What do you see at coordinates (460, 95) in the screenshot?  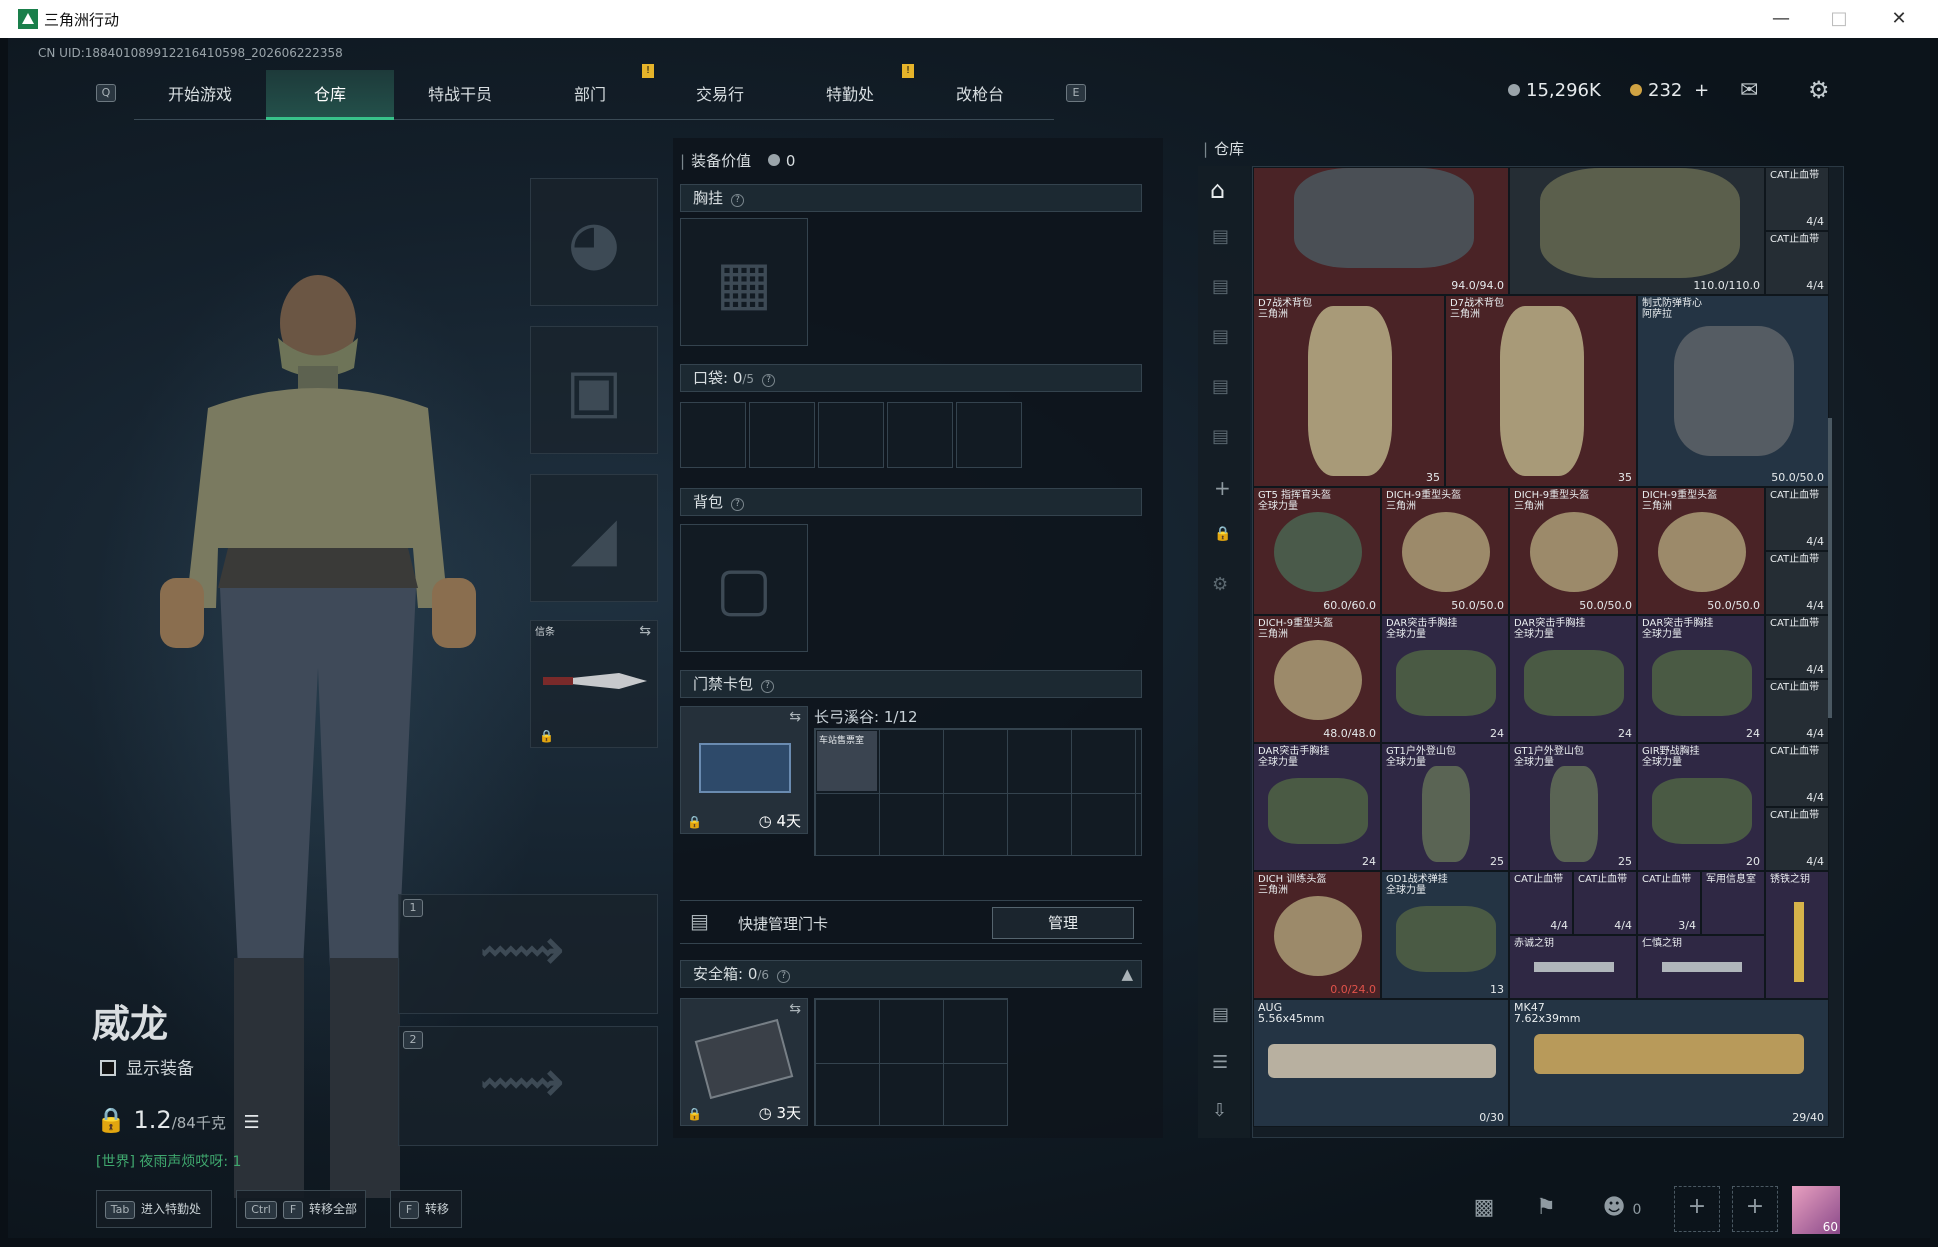 I see `tab-operators: 特战干员` at bounding box center [460, 95].